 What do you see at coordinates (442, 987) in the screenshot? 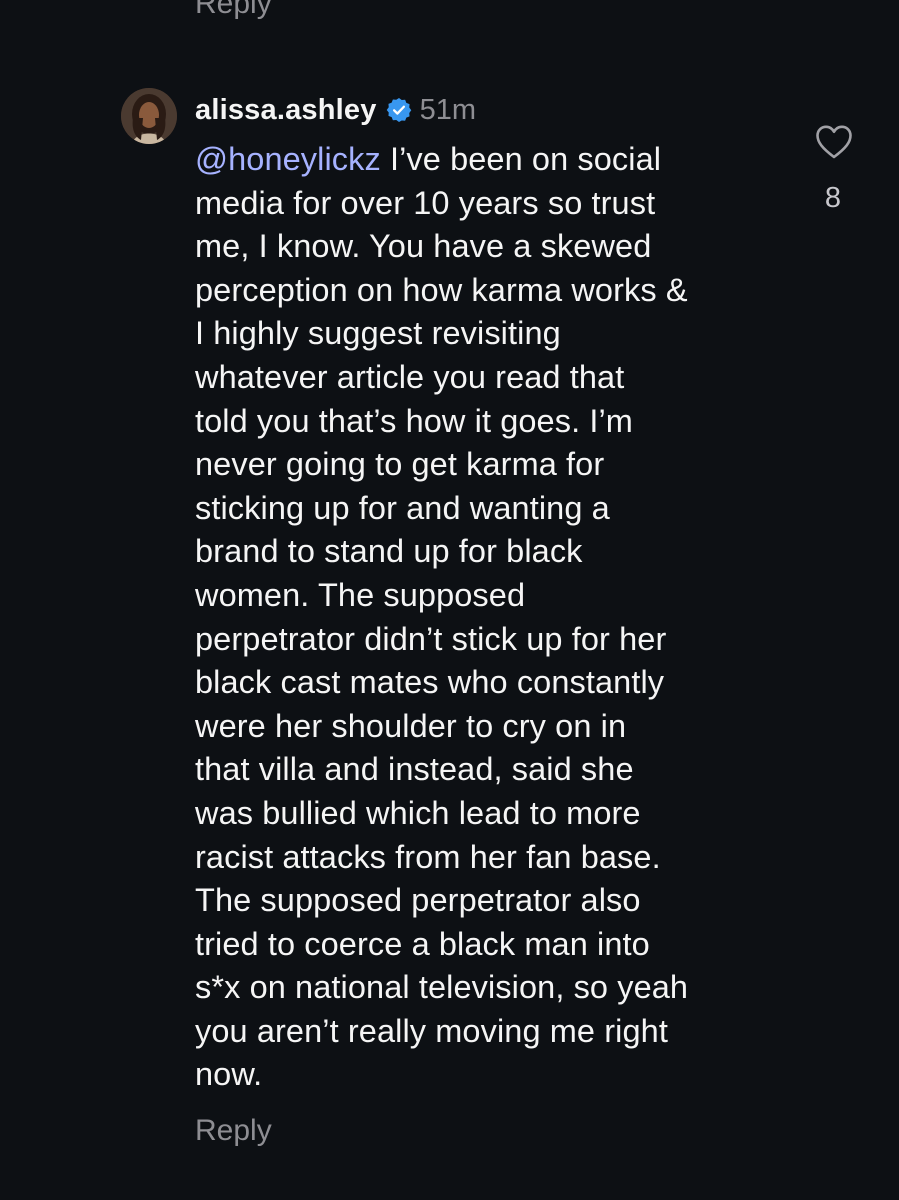
I see `comment-line: s*x on national television, so yeah` at bounding box center [442, 987].